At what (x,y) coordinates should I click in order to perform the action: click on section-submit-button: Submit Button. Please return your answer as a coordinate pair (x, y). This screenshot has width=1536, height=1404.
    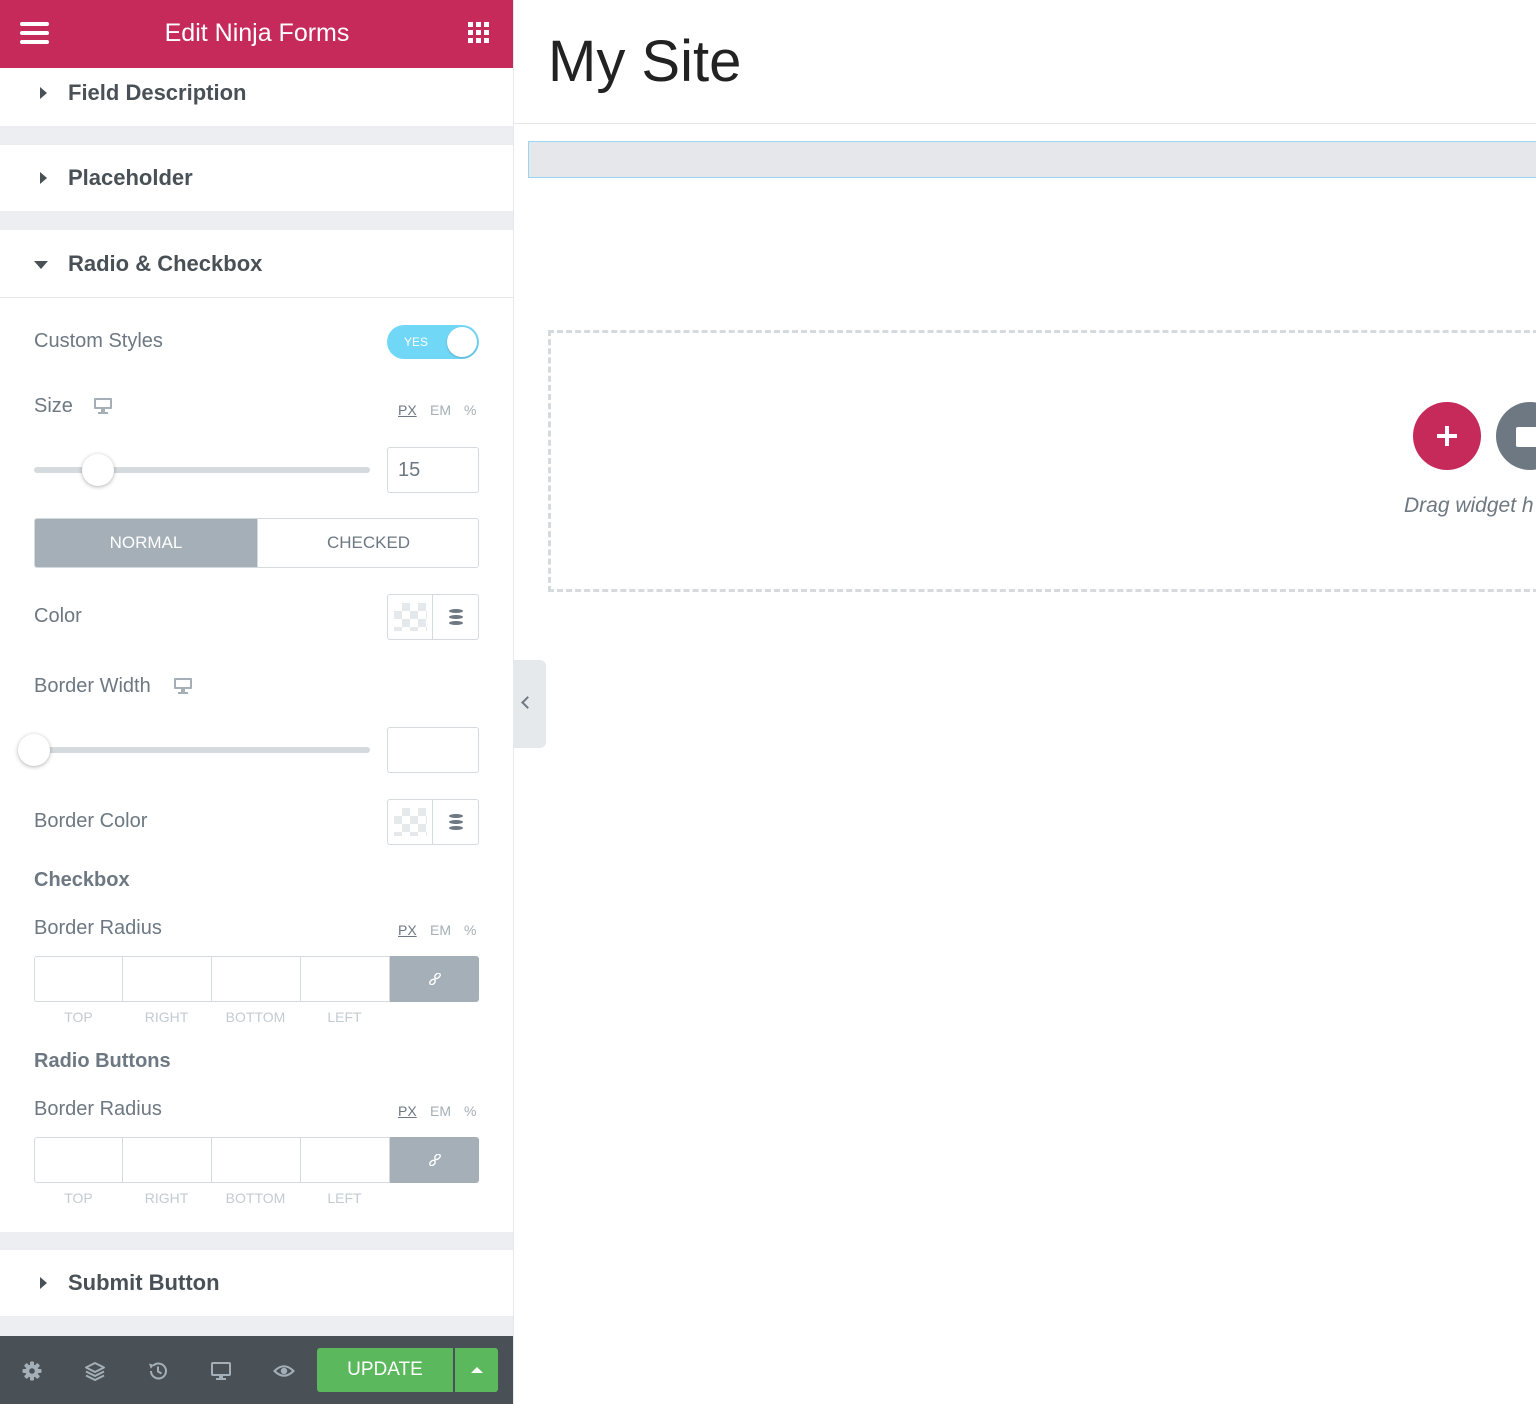
    Looking at the image, I should click on (256, 1283).